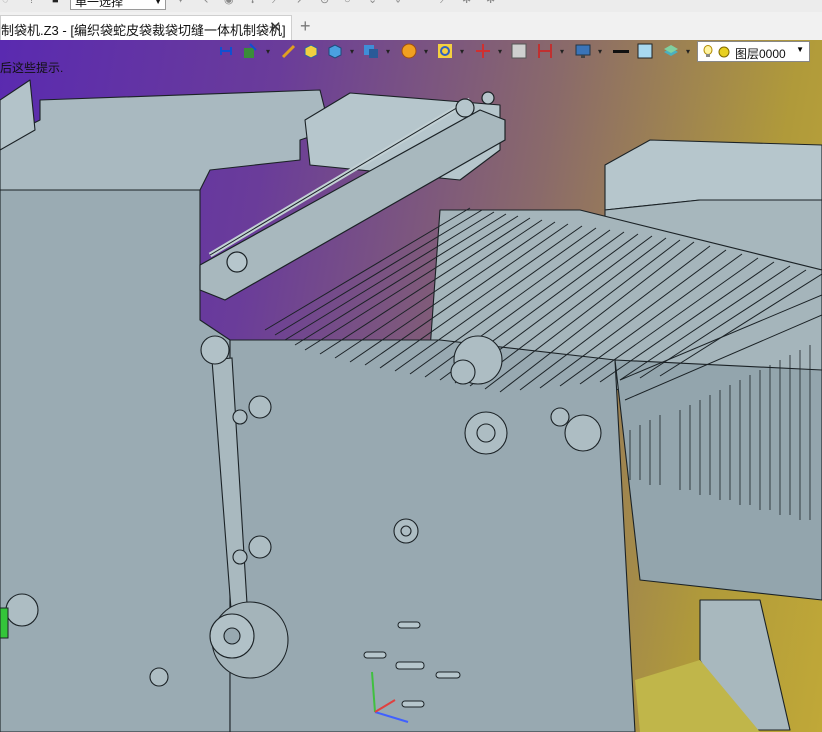 The width and height of the screenshot is (822, 732). I want to click on point-icon: ○, so click(350, 3).